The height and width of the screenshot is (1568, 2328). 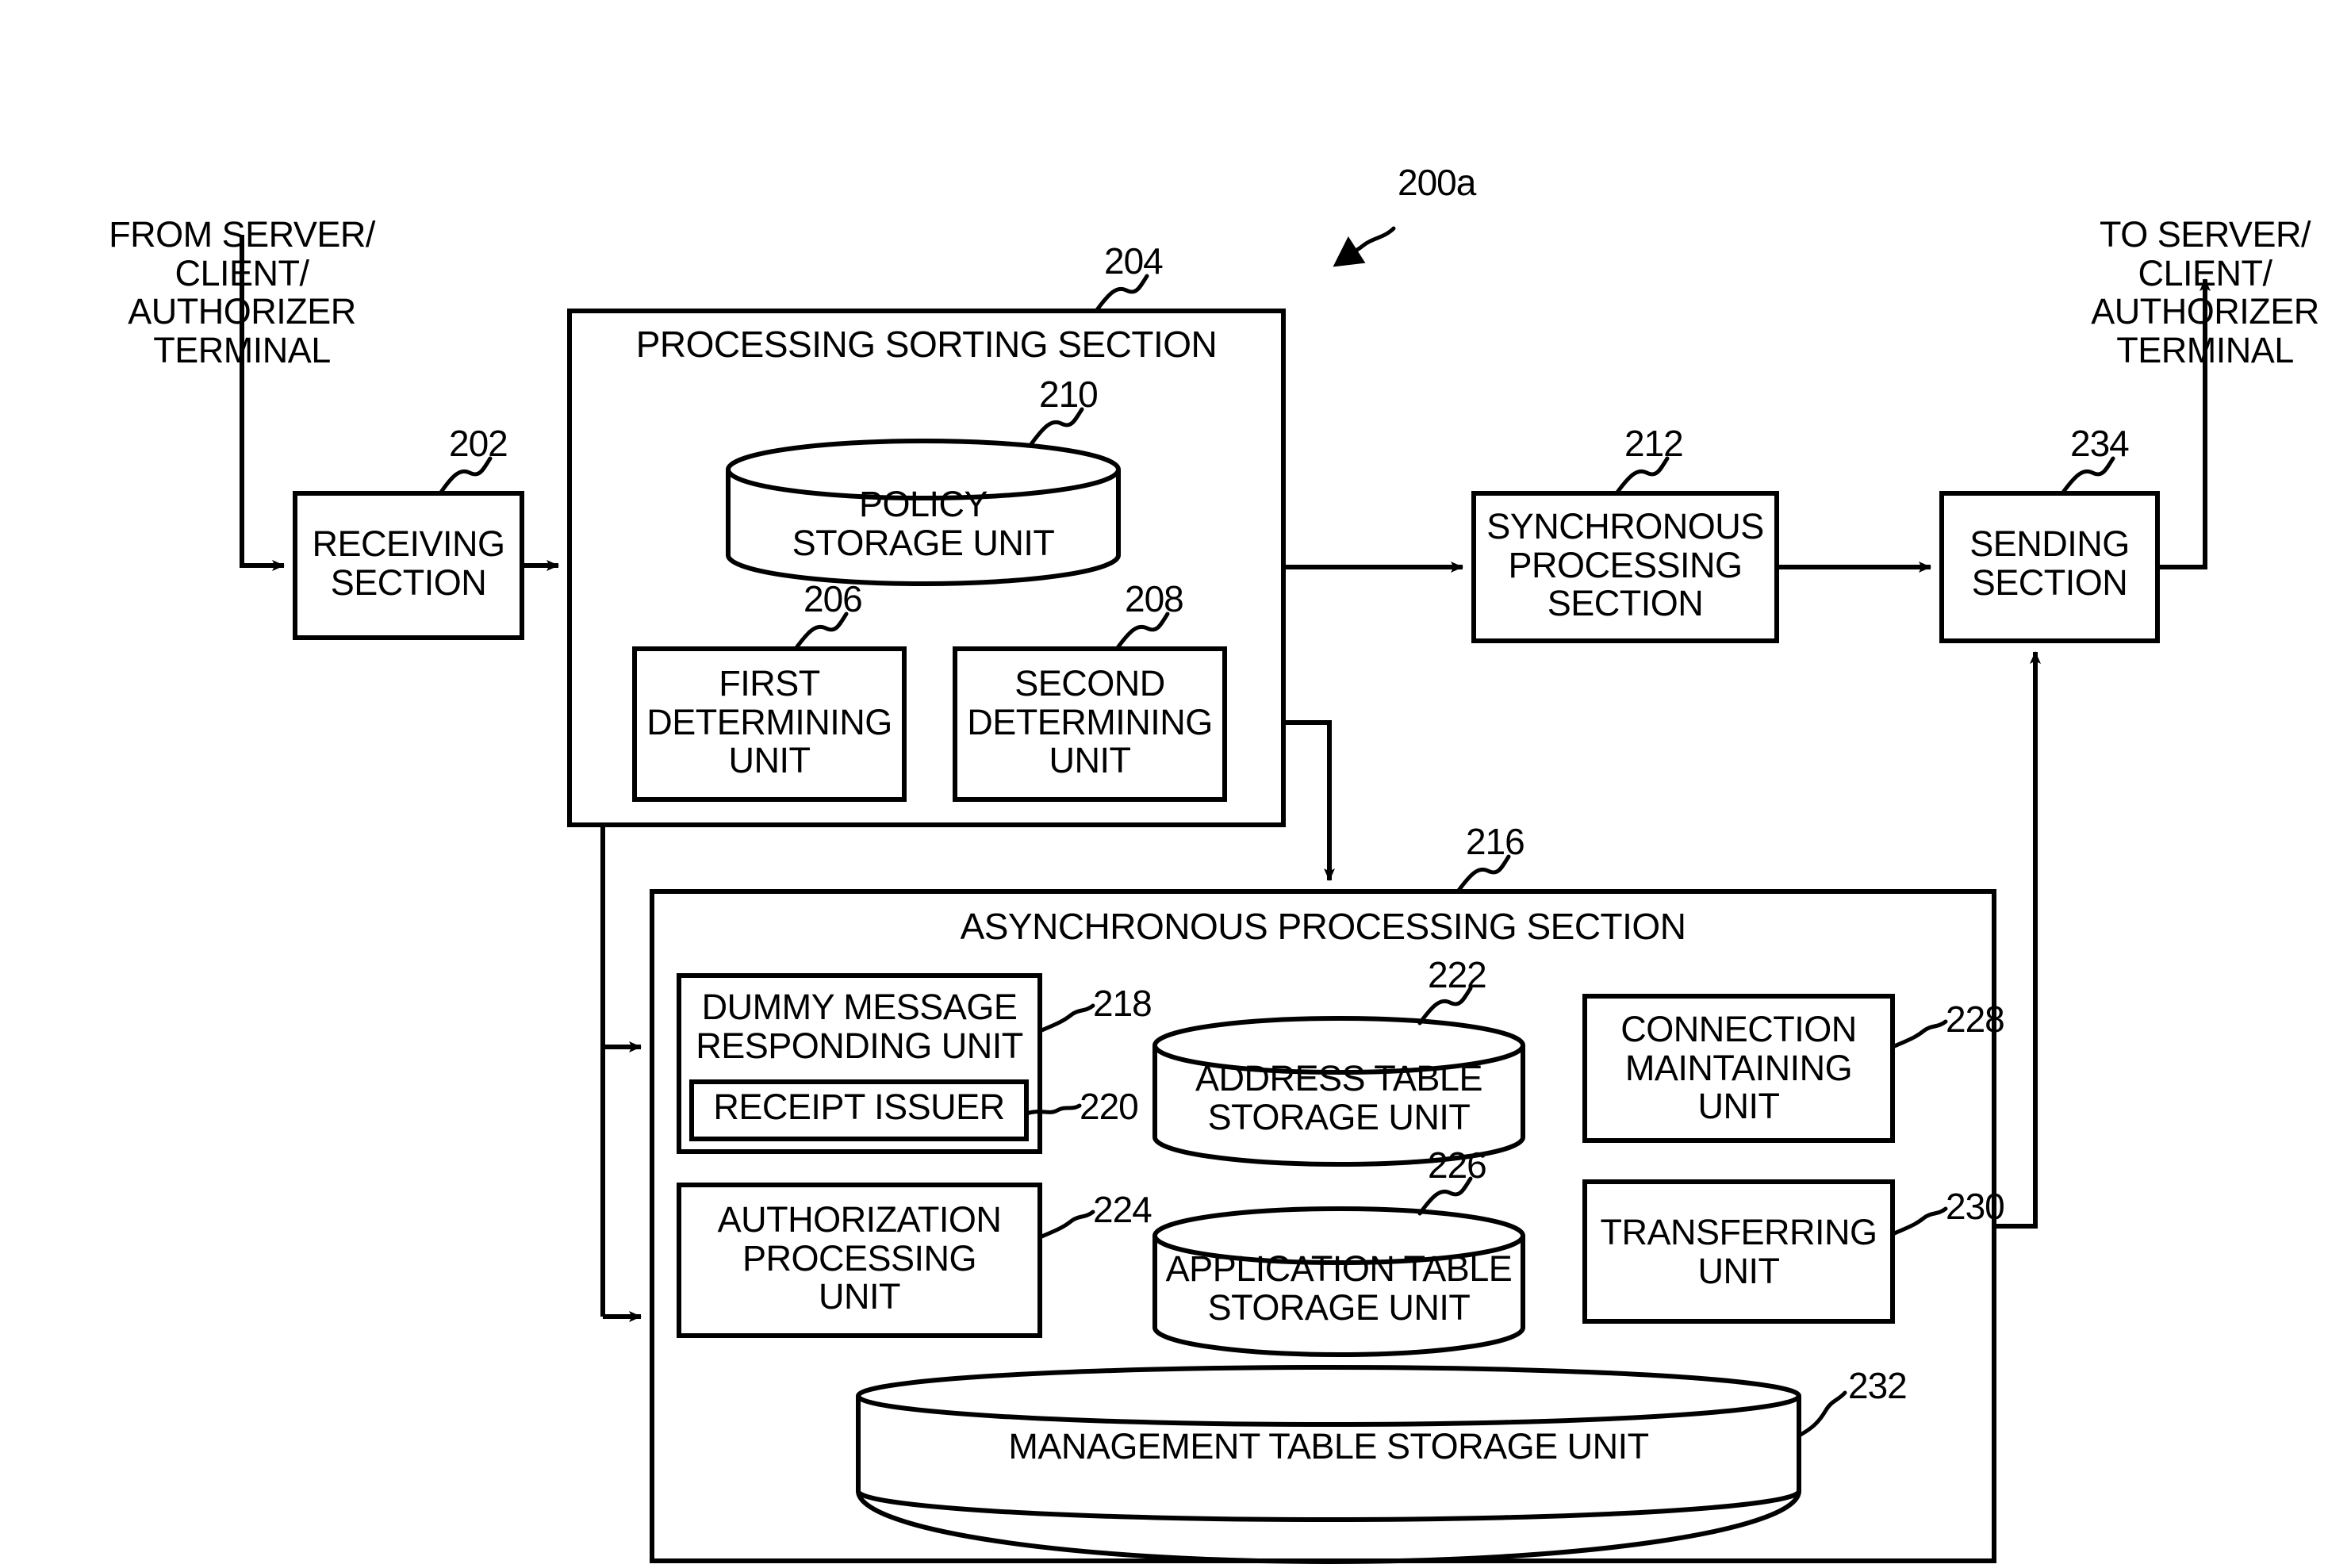 What do you see at coordinates (2100, 443) in the screenshot?
I see `ref-234: 234` at bounding box center [2100, 443].